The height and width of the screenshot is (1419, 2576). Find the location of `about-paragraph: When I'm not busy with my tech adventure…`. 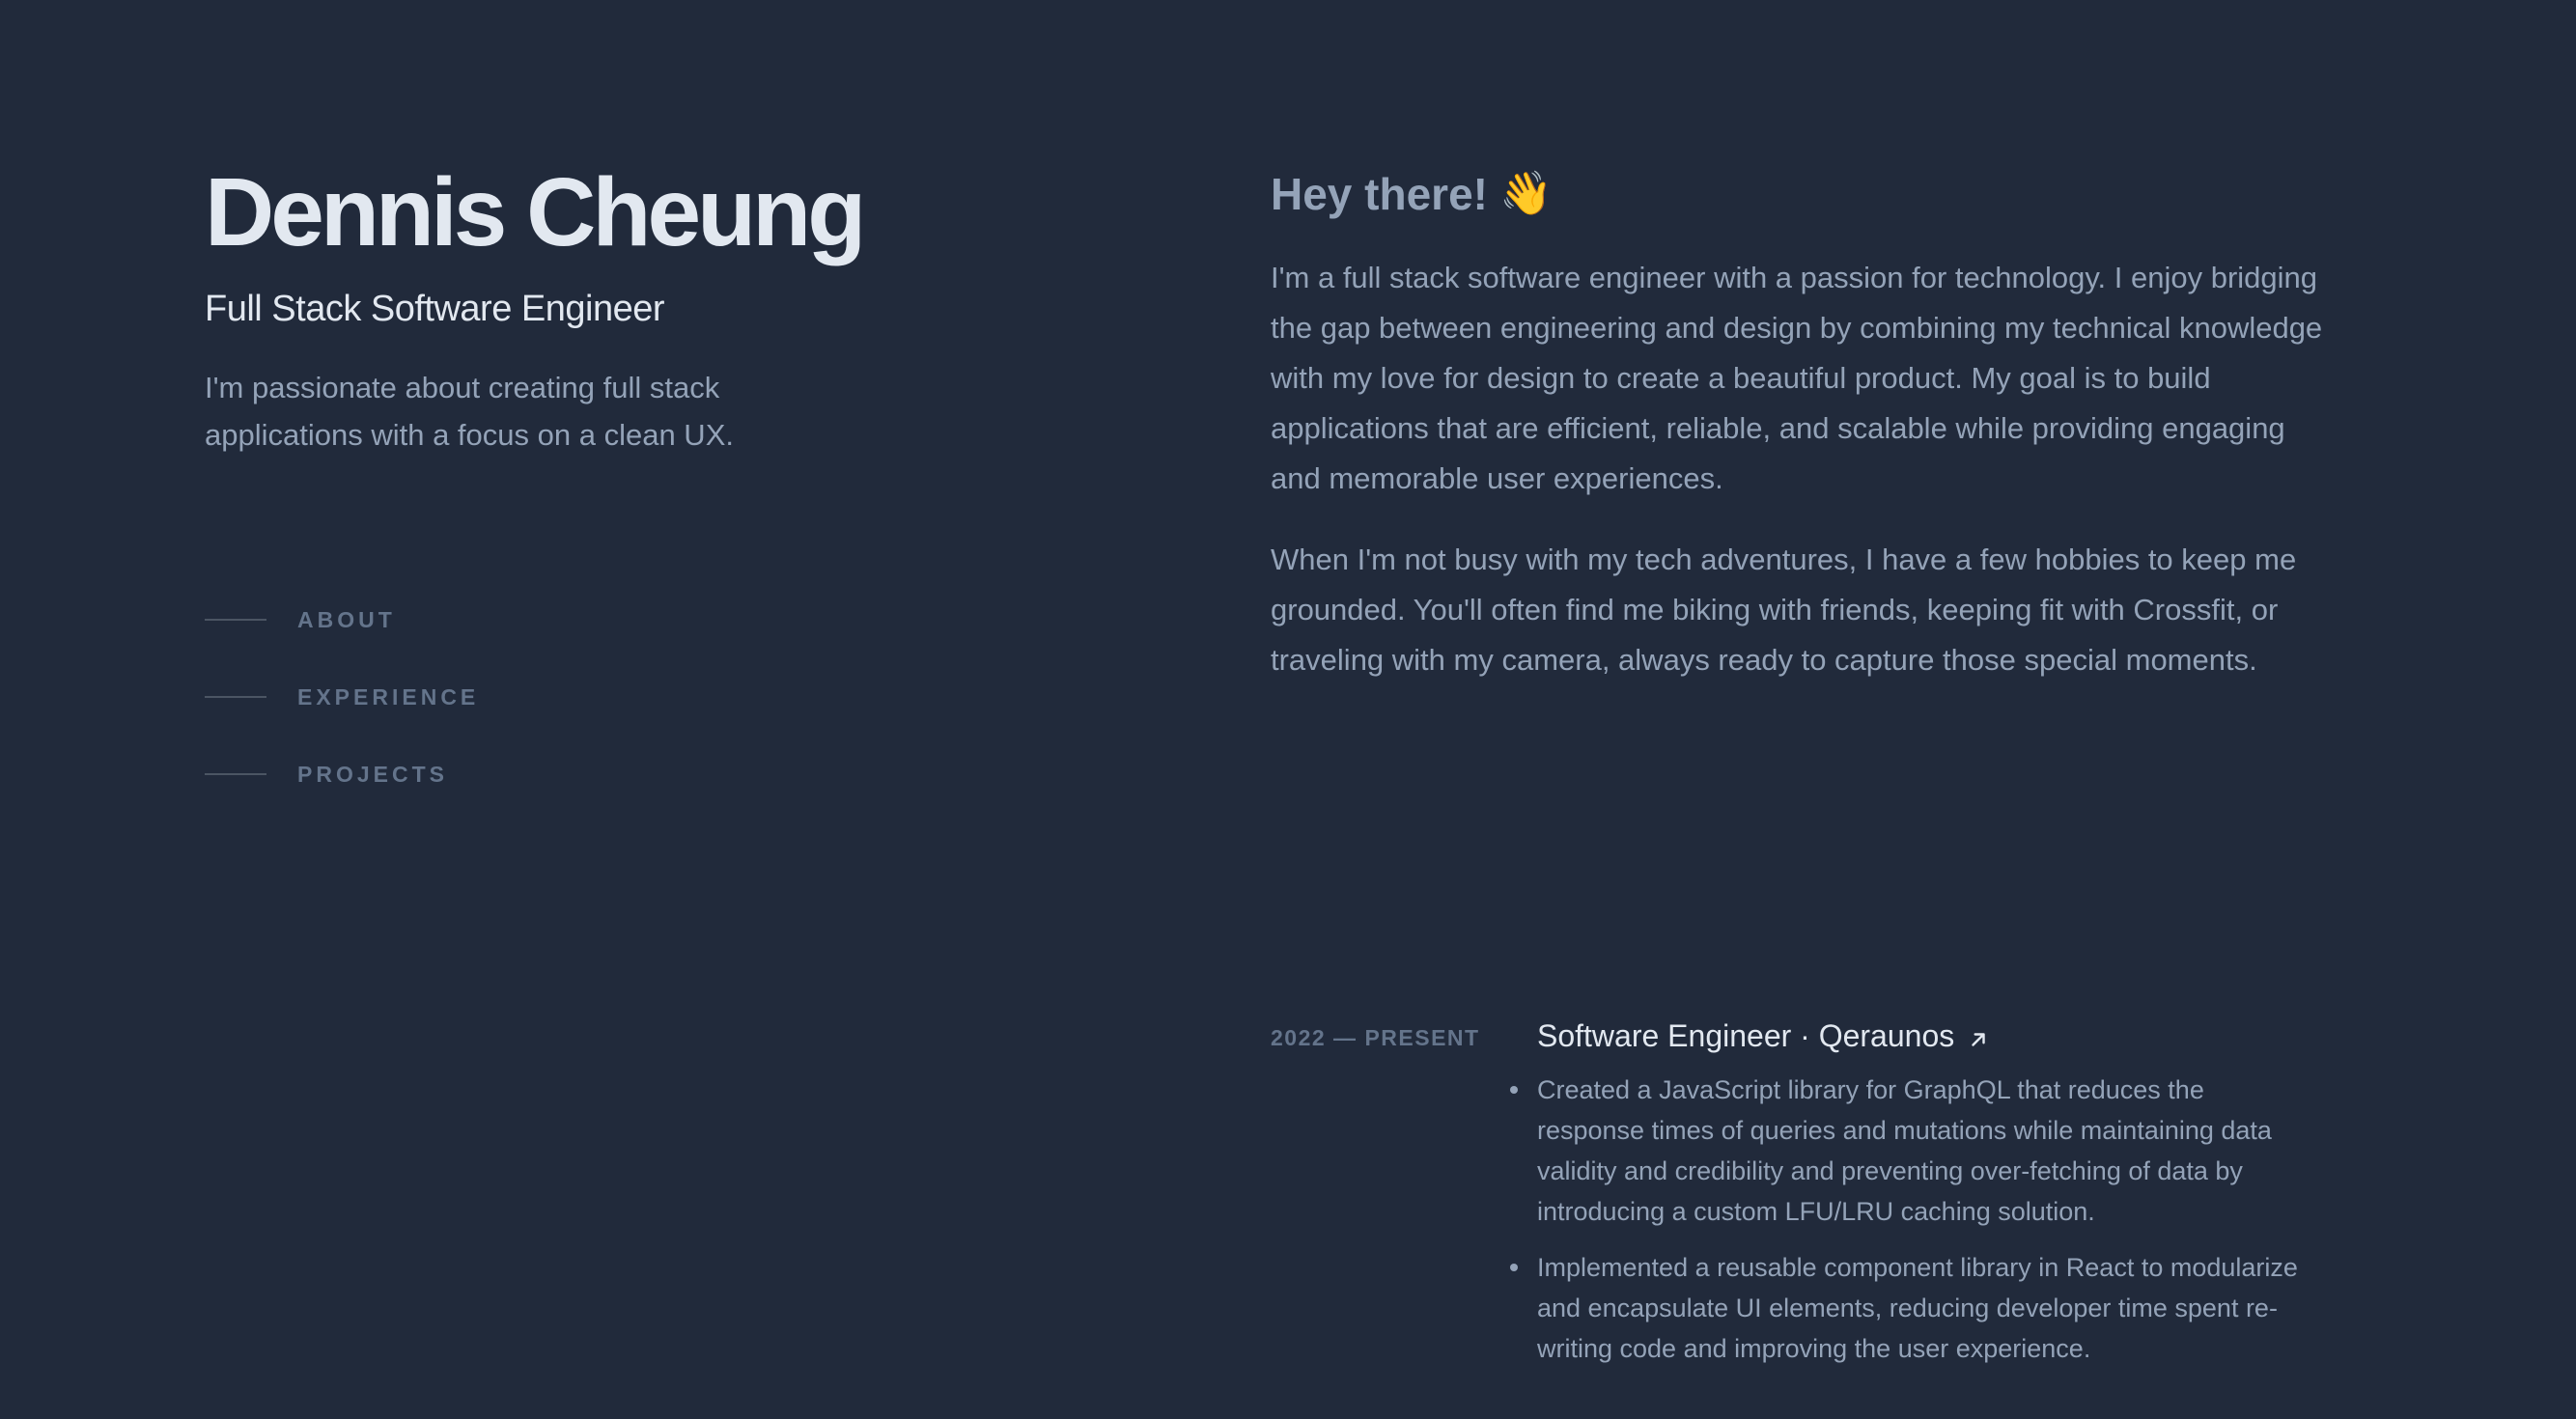

about-paragraph: When I'm not busy with my tech adventure… is located at coordinates (1784, 610).